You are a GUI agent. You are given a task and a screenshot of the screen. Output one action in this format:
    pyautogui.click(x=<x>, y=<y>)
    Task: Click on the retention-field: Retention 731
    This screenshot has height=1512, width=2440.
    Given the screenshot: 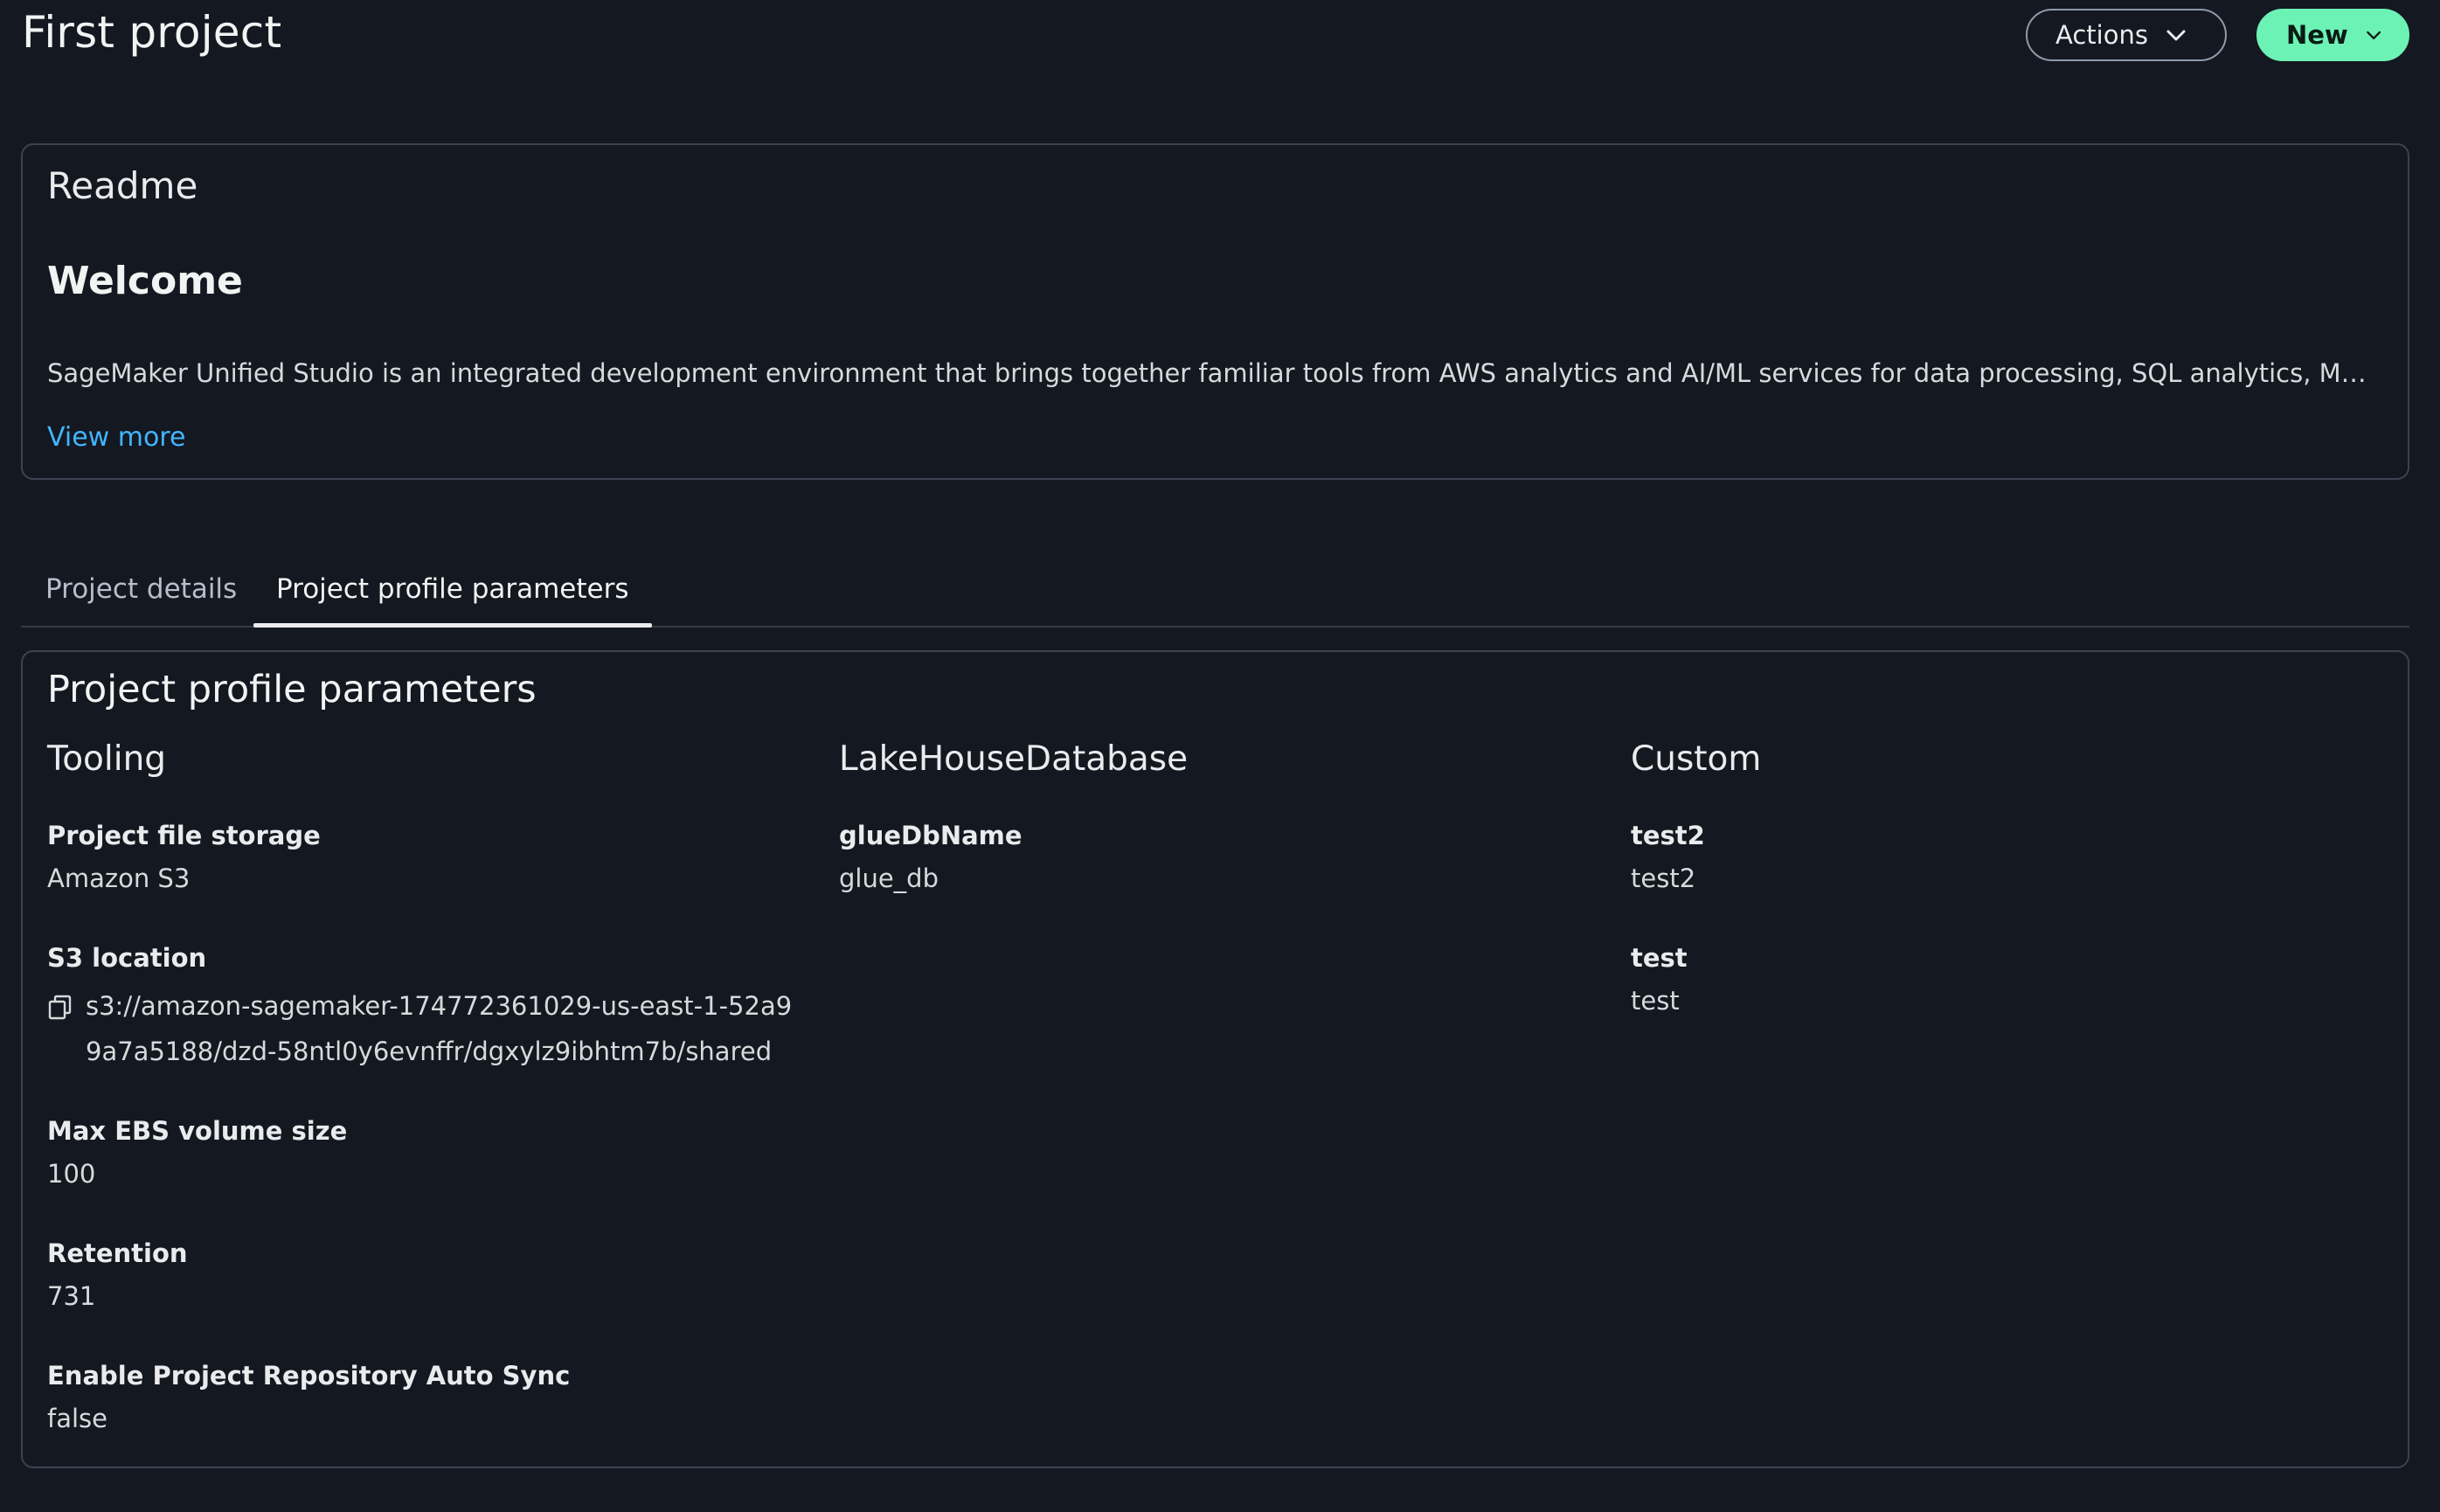 What is the action you would take?
    pyautogui.click(x=431, y=1278)
    